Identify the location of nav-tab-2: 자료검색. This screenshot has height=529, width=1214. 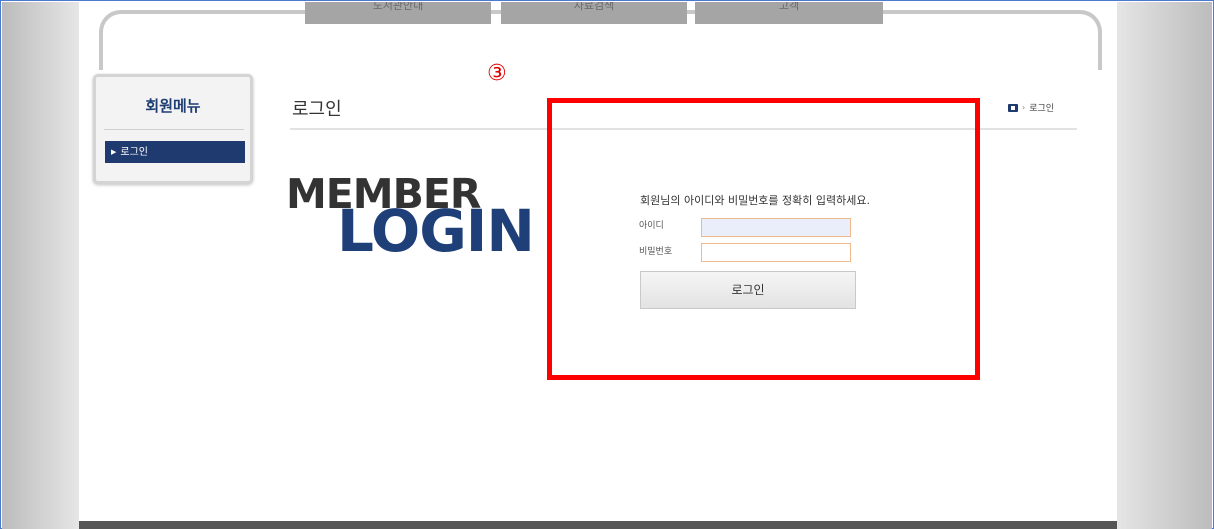
(594, 13).